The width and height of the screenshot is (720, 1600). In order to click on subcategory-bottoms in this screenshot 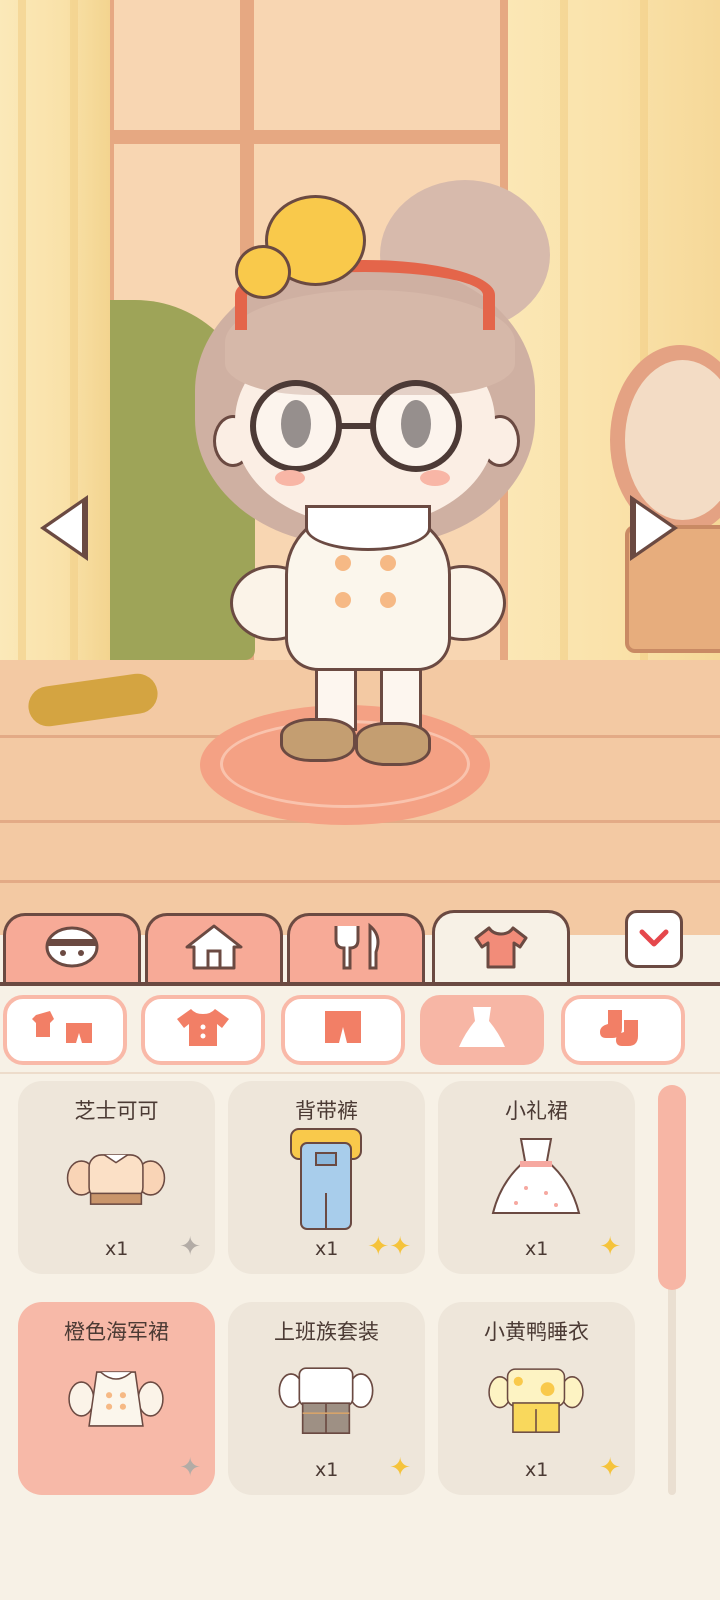, I will do `click(343, 1030)`.